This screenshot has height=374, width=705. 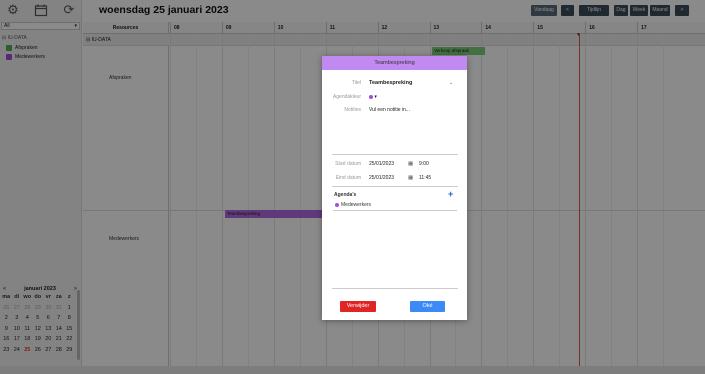 I want to click on title-row: Titel Teambespreking ⌄, so click(x=394, y=83).